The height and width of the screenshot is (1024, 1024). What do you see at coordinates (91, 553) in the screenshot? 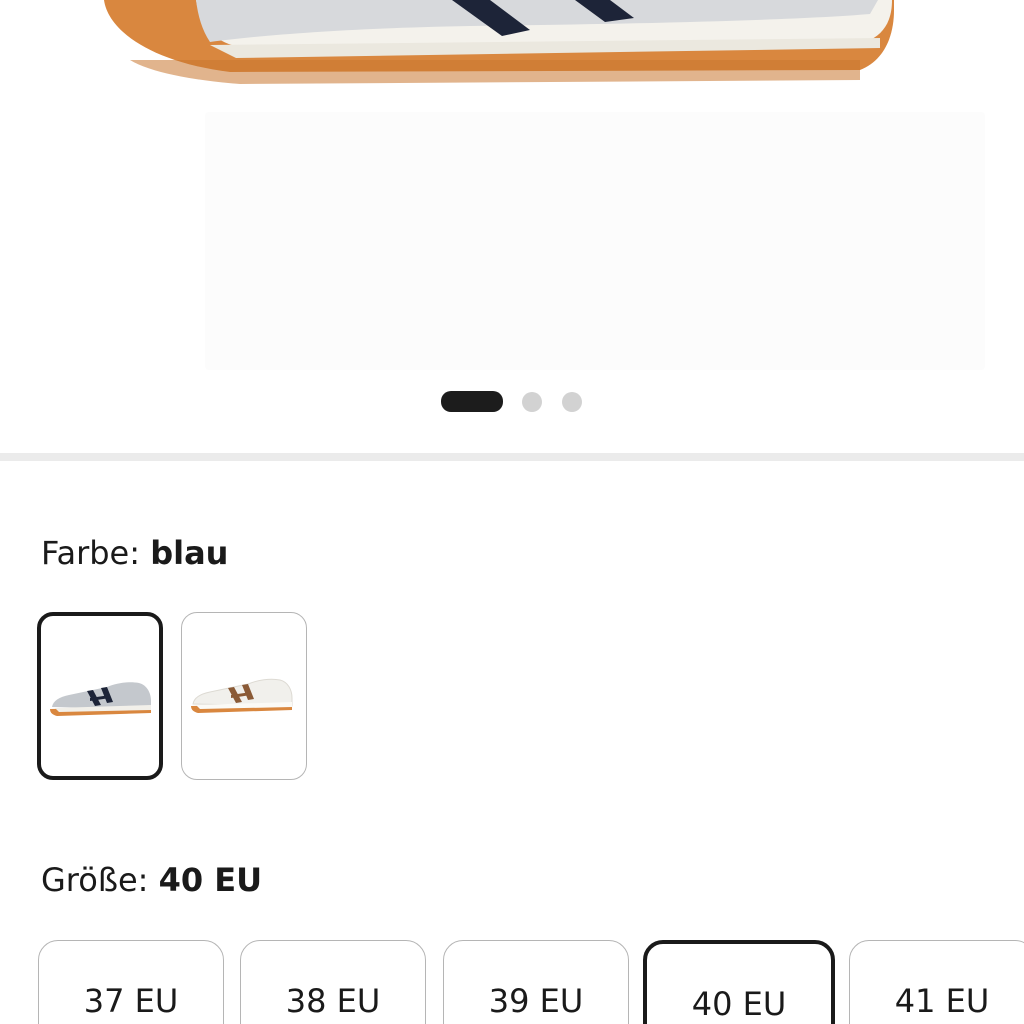
I see `color-label-text: Farbe:` at bounding box center [91, 553].